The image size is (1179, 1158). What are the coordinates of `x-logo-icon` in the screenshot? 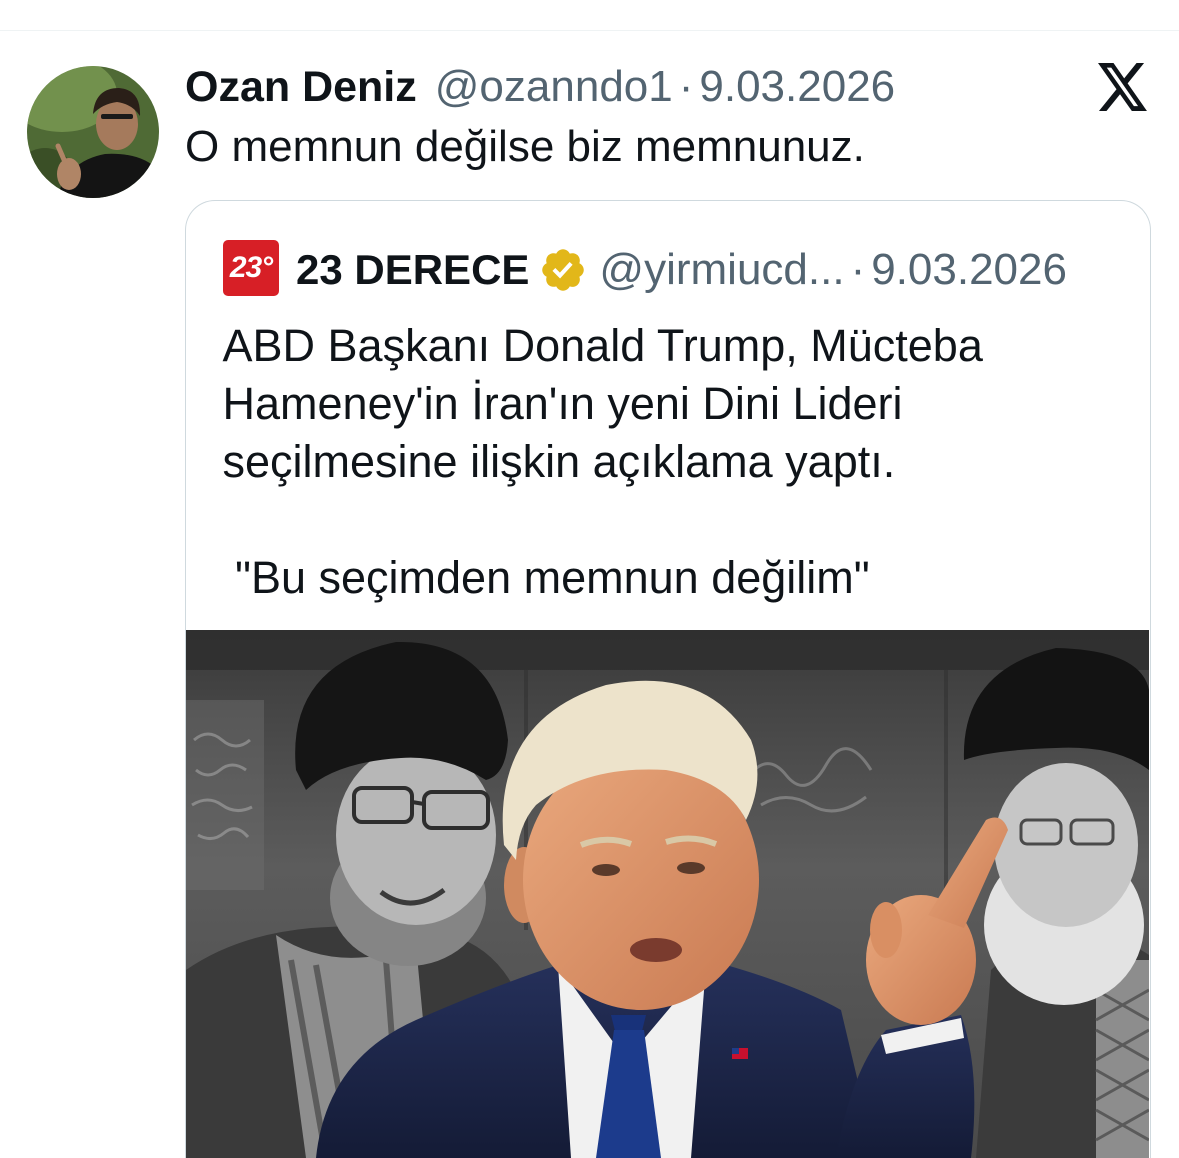 It's located at (1122, 87).